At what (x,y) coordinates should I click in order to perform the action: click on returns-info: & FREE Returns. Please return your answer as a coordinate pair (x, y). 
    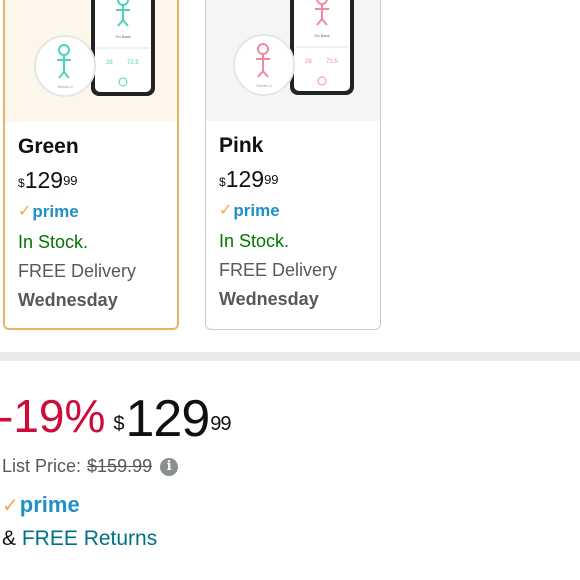
    Looking at the image, I should click on (79, 539).